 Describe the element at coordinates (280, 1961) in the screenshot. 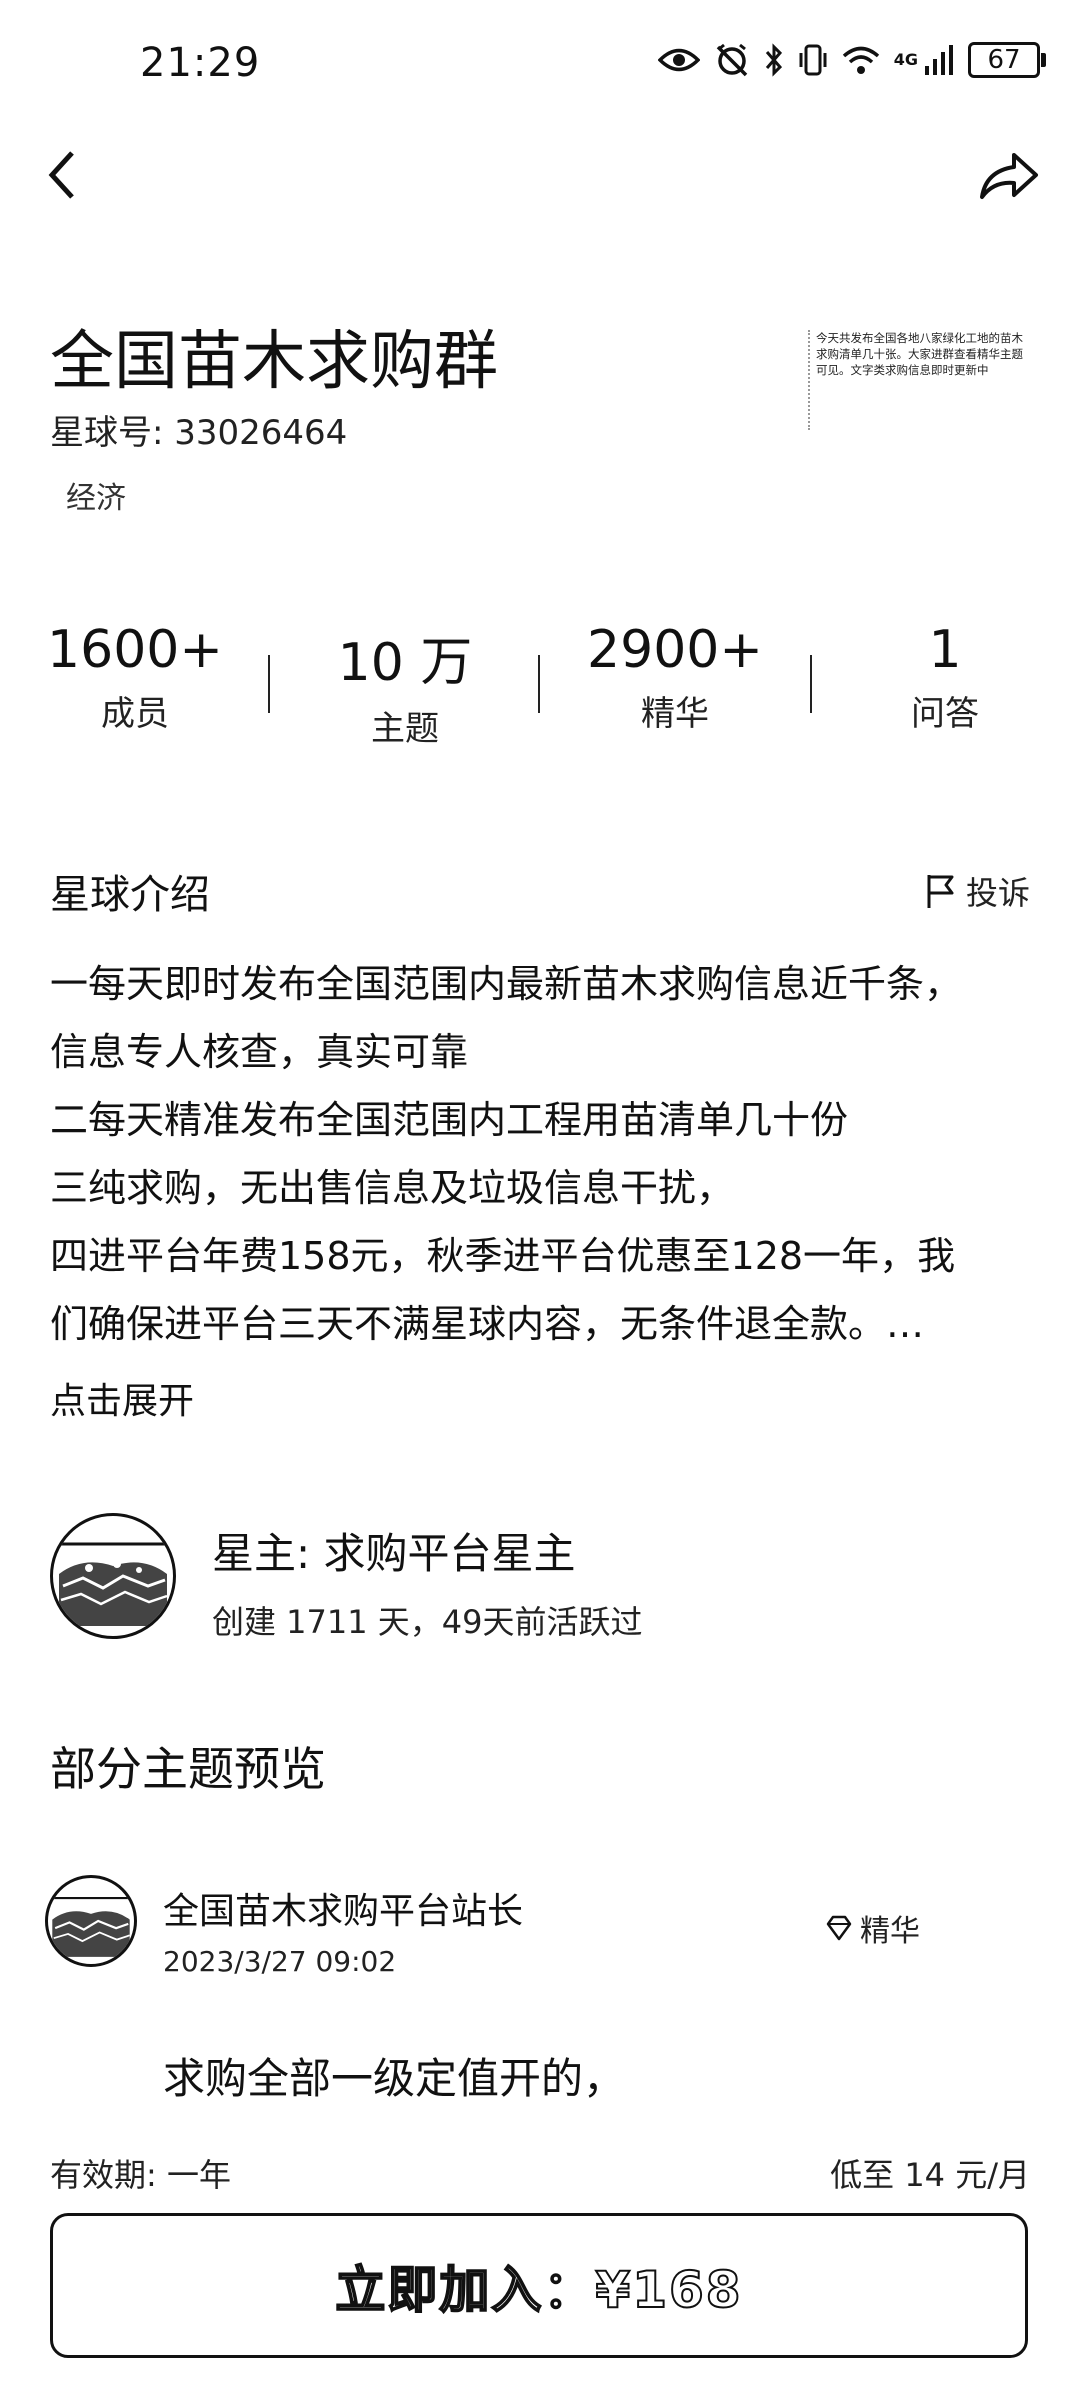

I see `post-date: 2023/3/27 09:02` at that location.